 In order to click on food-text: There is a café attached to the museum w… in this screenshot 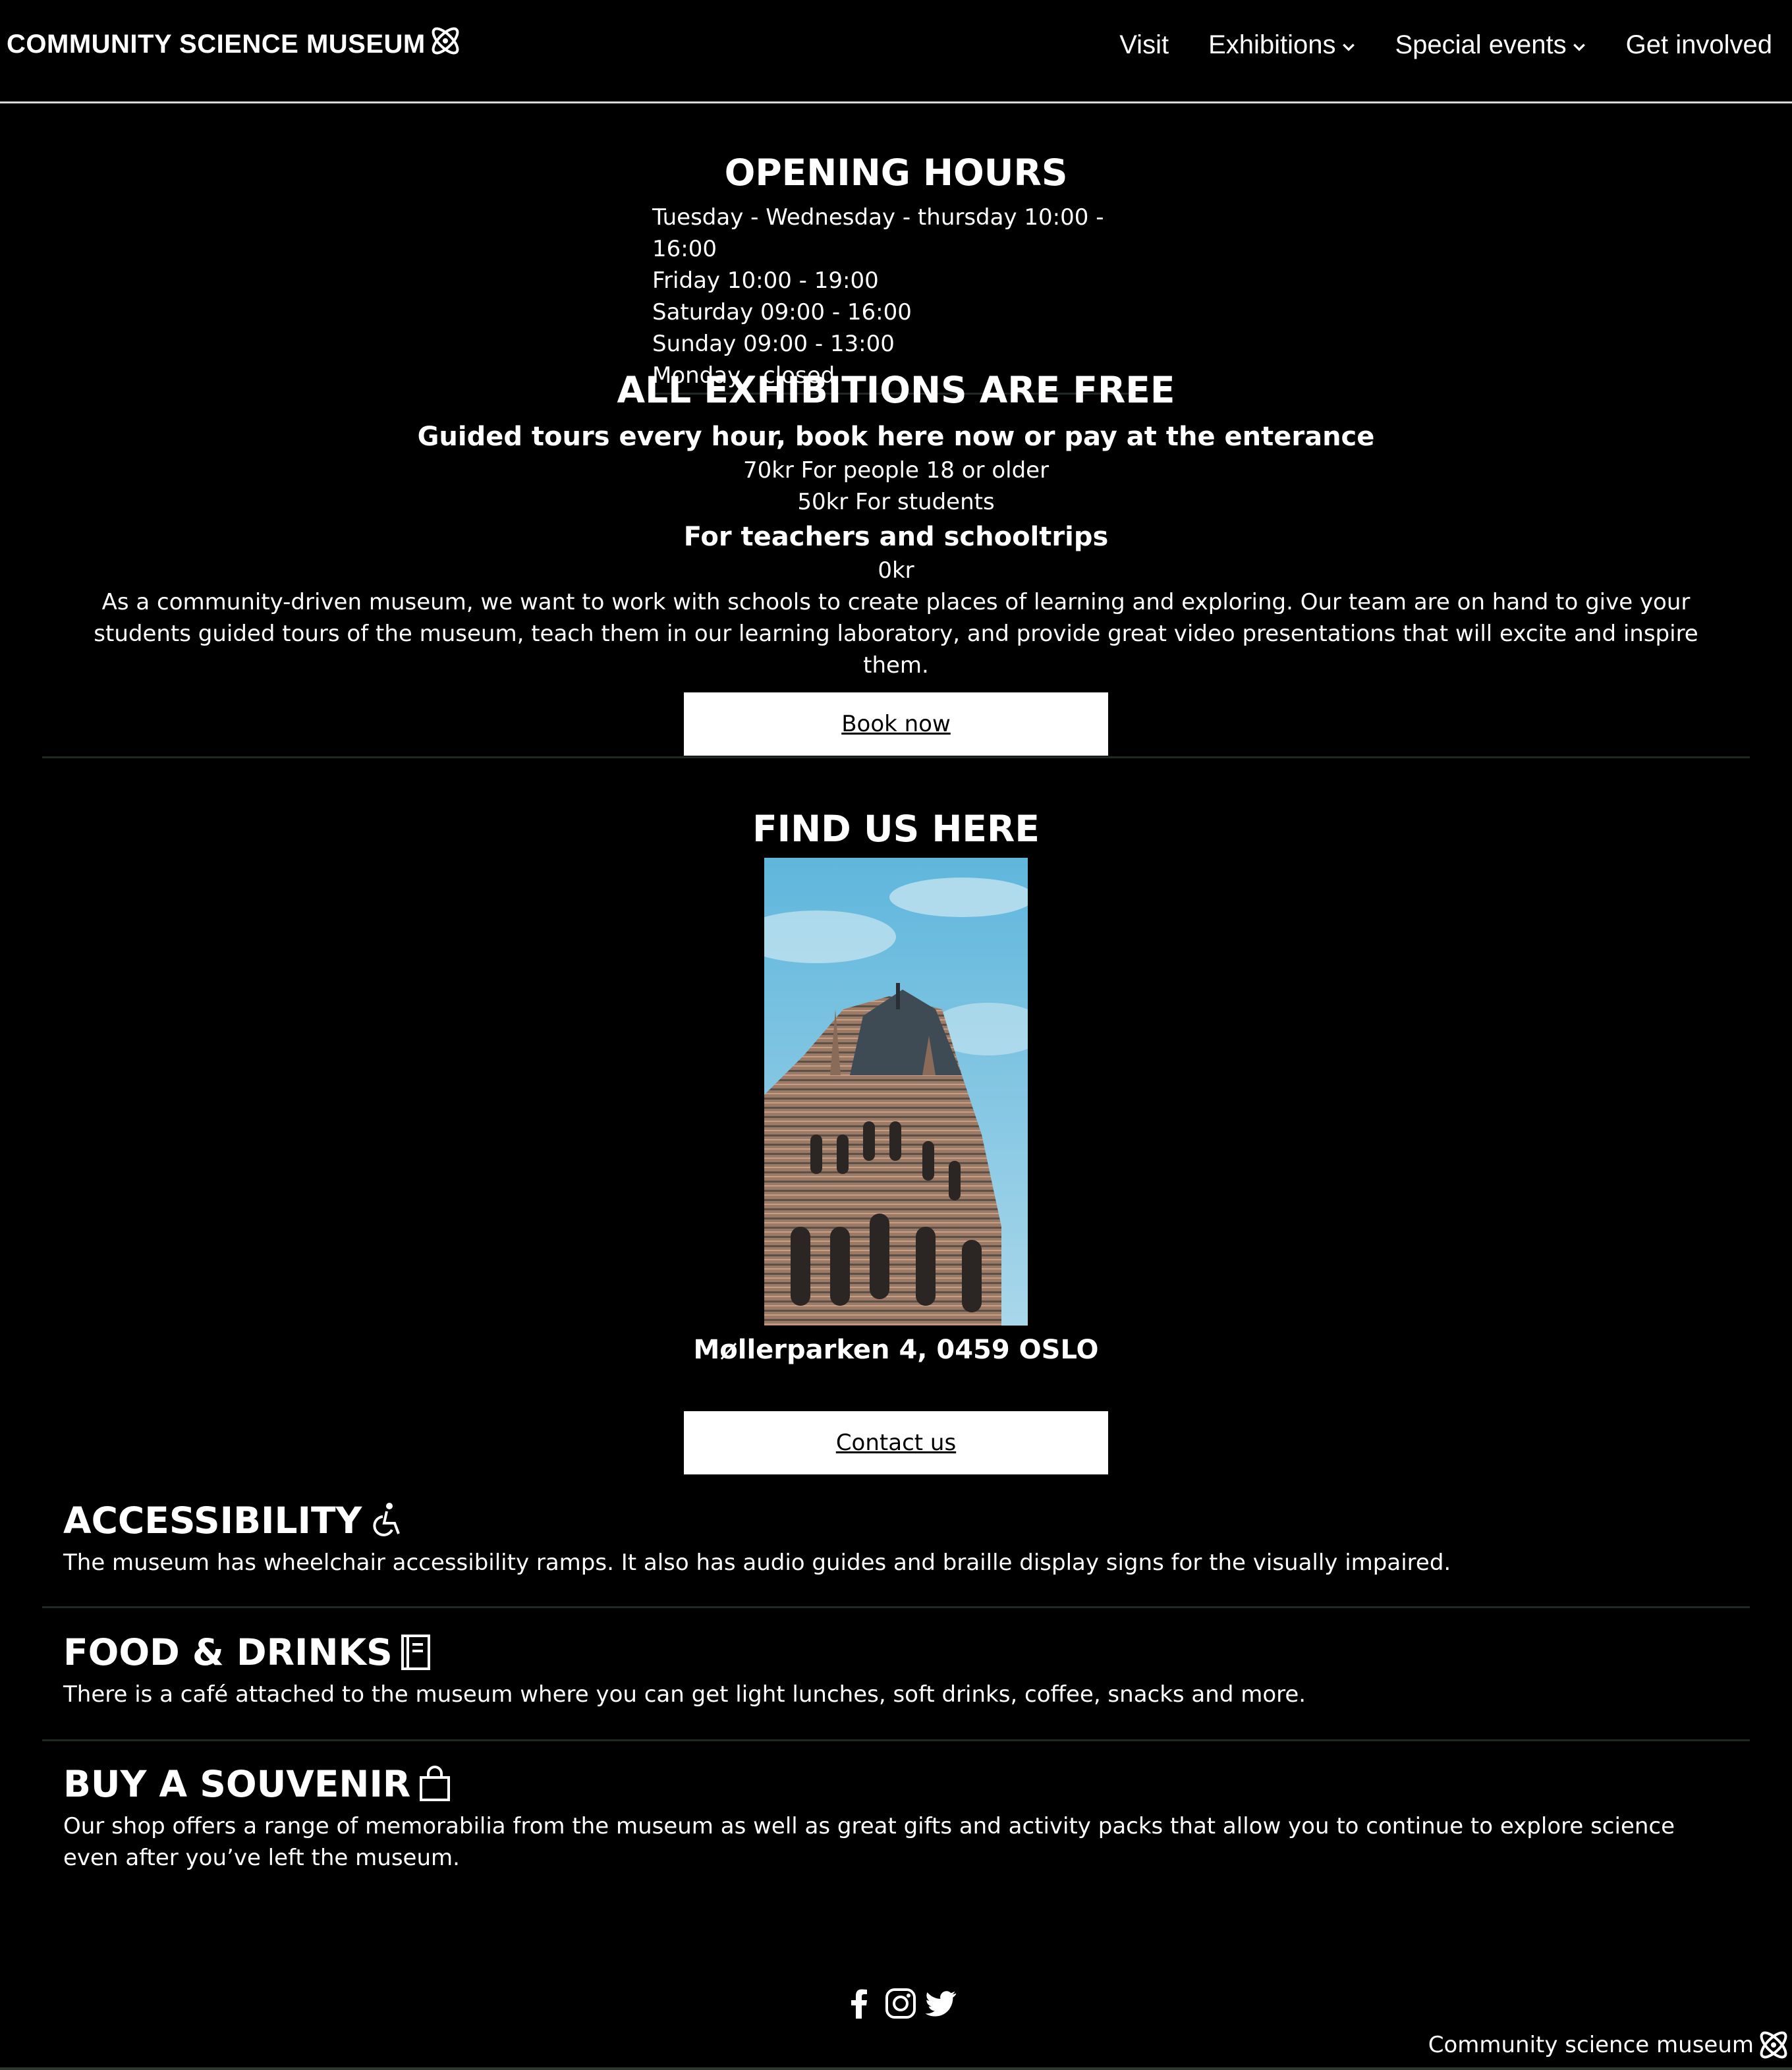, I will do `click(684, 1694)`.